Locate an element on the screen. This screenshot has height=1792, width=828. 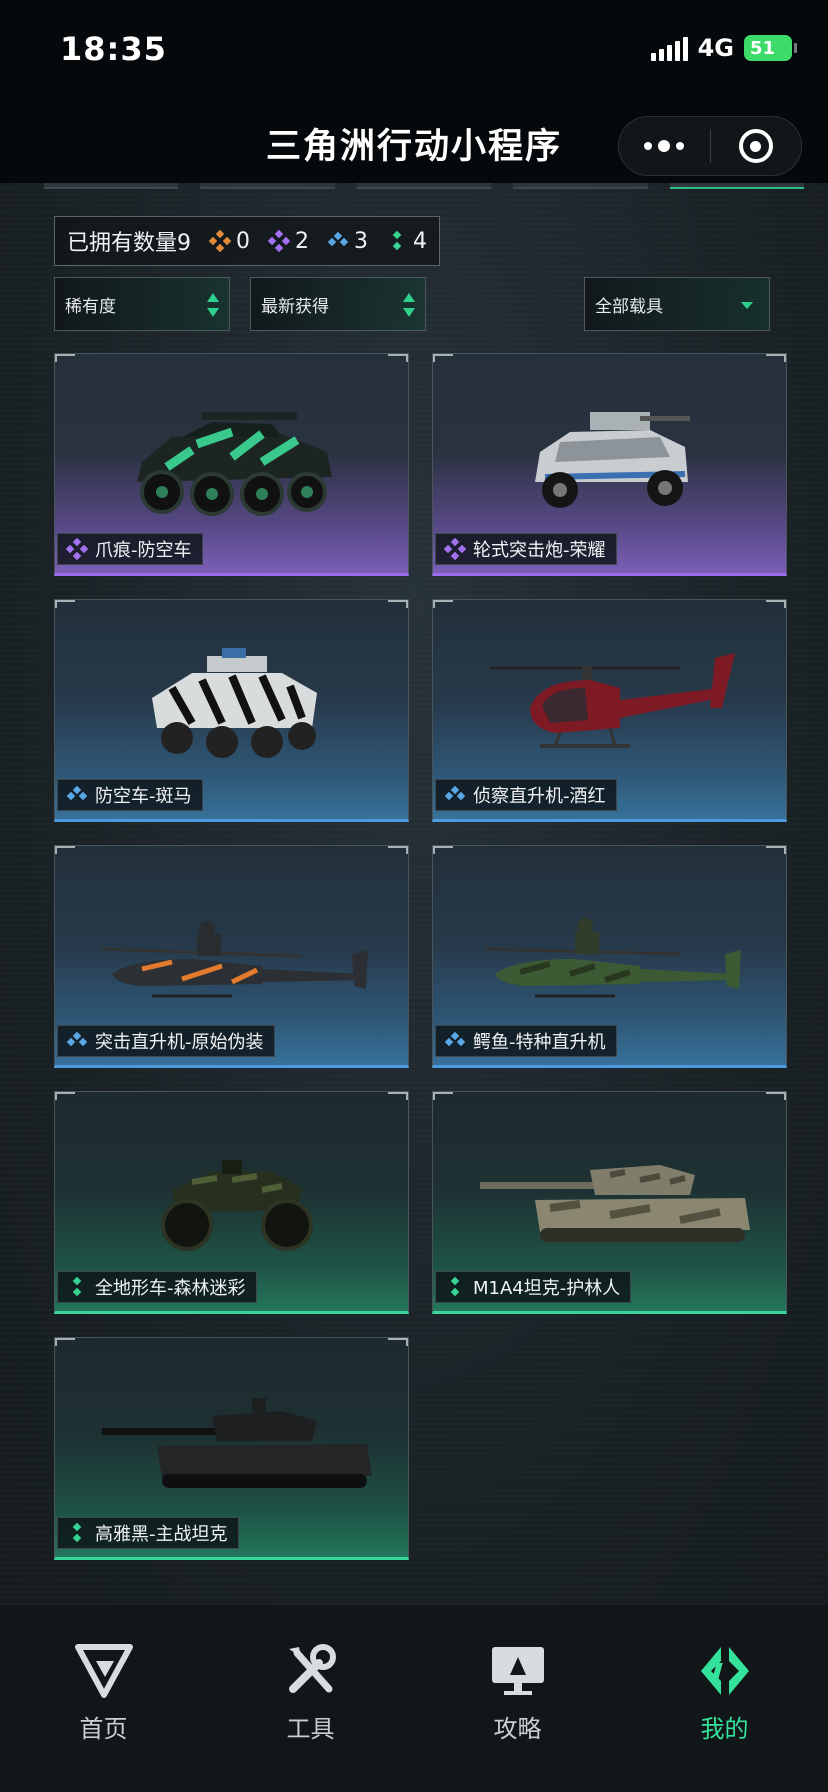
tab-profile: 我的 is located at coordinates (724, 1698).